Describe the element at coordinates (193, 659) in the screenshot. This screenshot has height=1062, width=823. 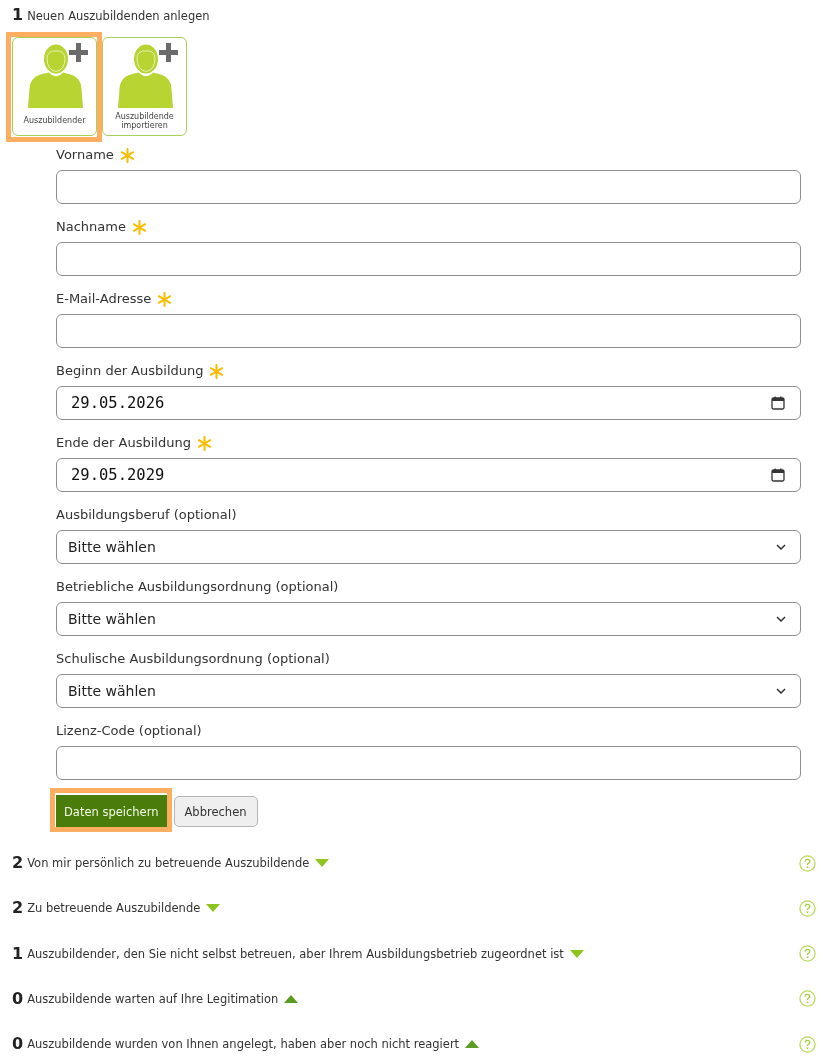
I see `field-label: Schulische Ausbildungsordnung (optional)` at that location.